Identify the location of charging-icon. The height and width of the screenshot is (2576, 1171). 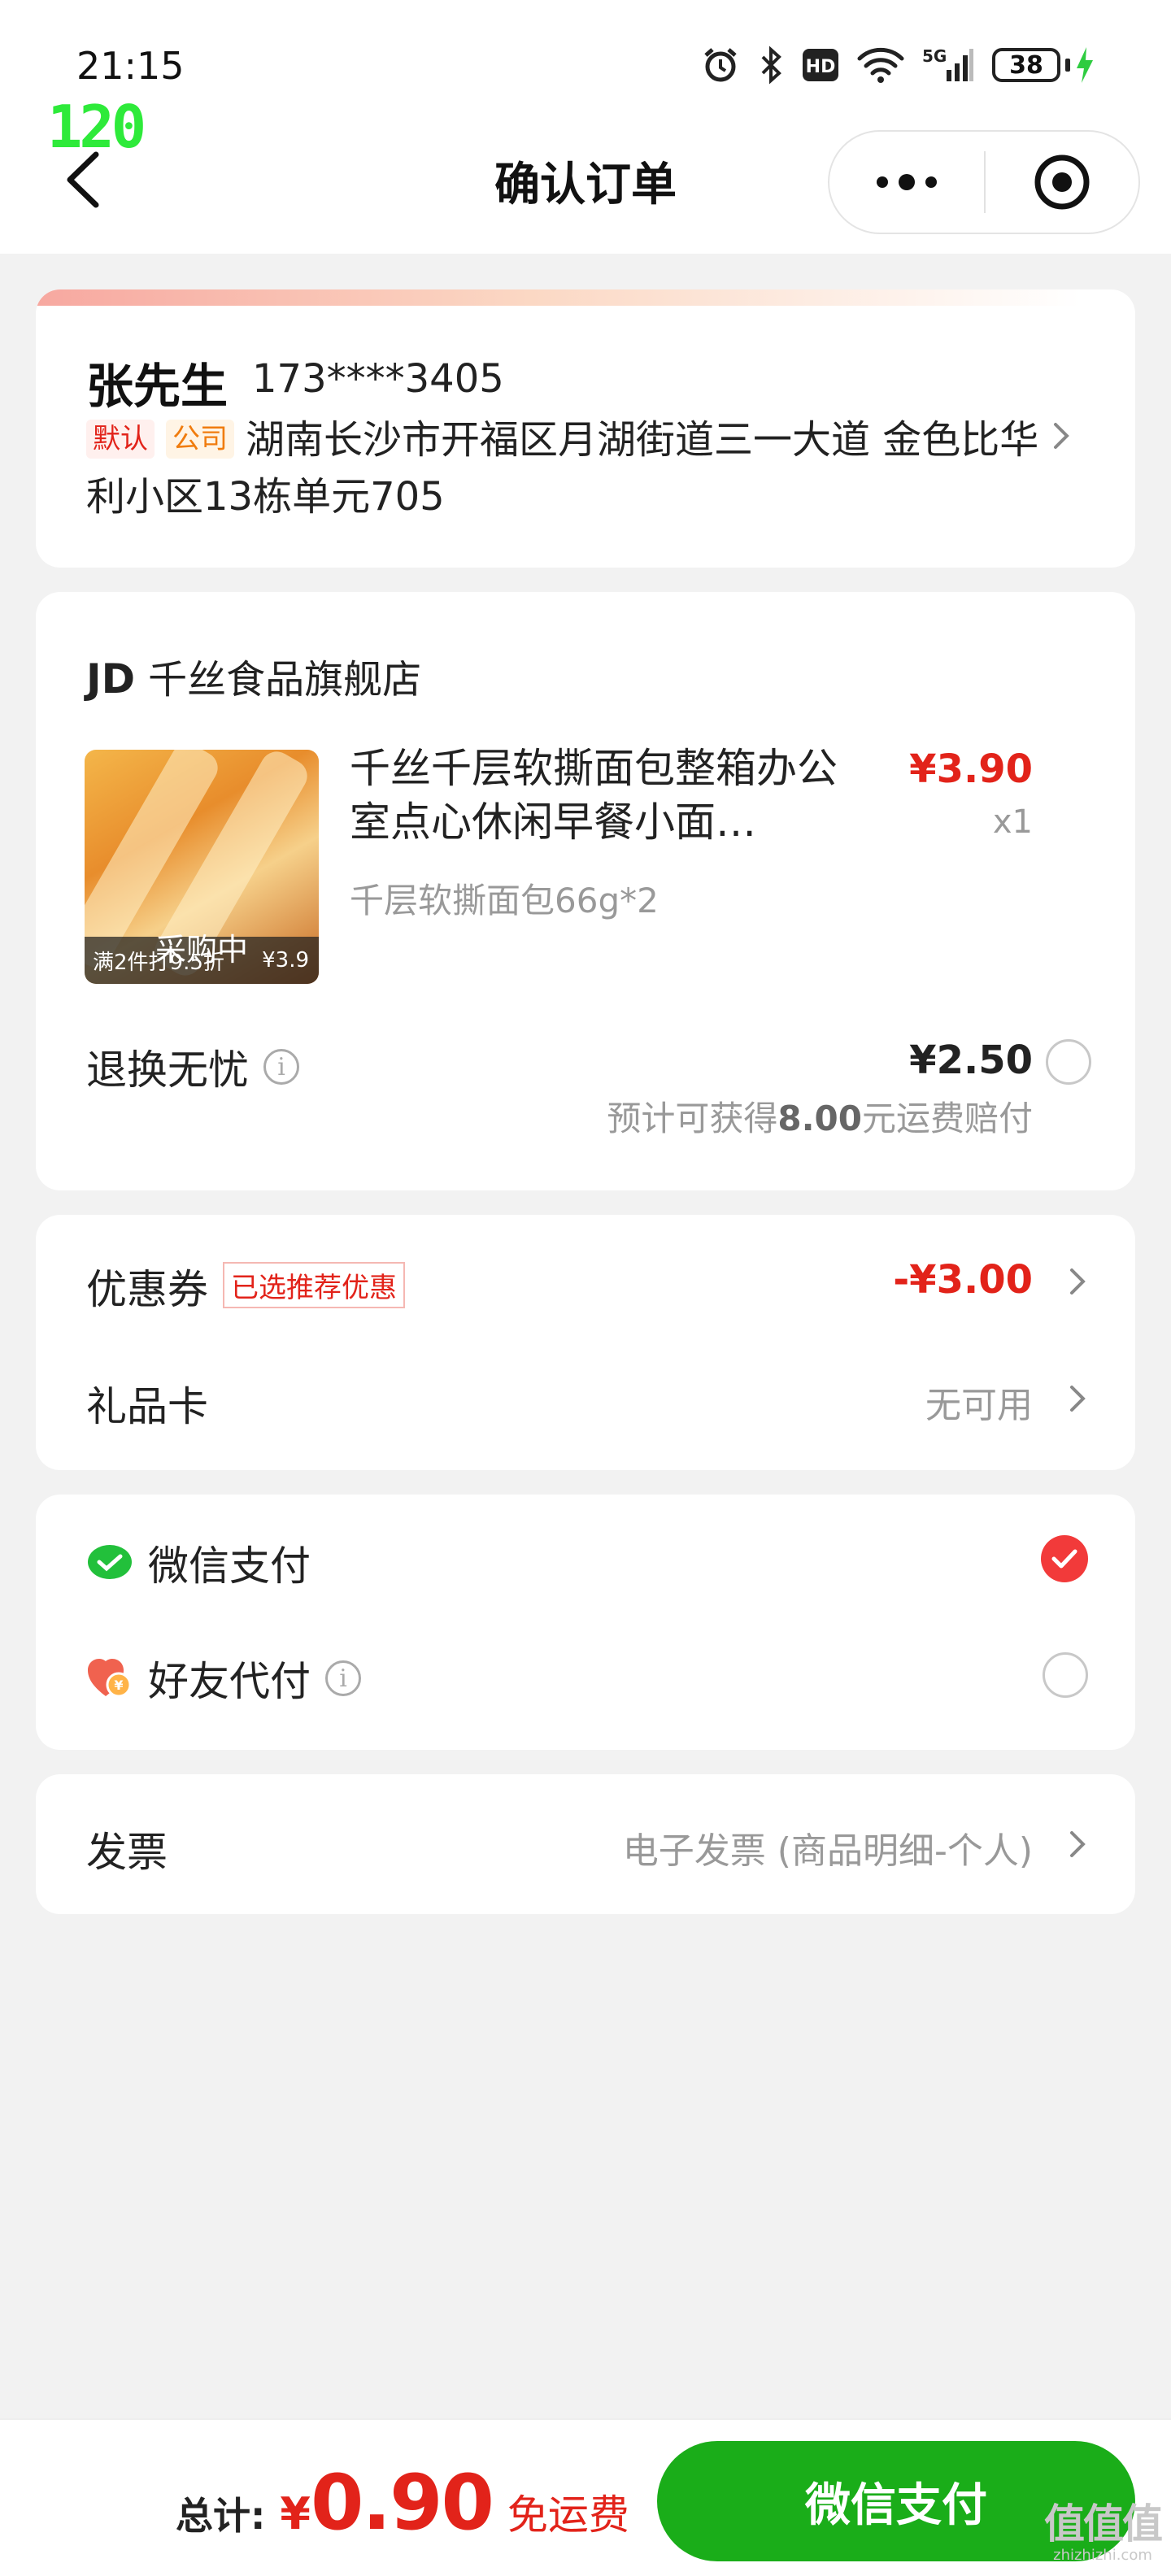
(1085, 65).